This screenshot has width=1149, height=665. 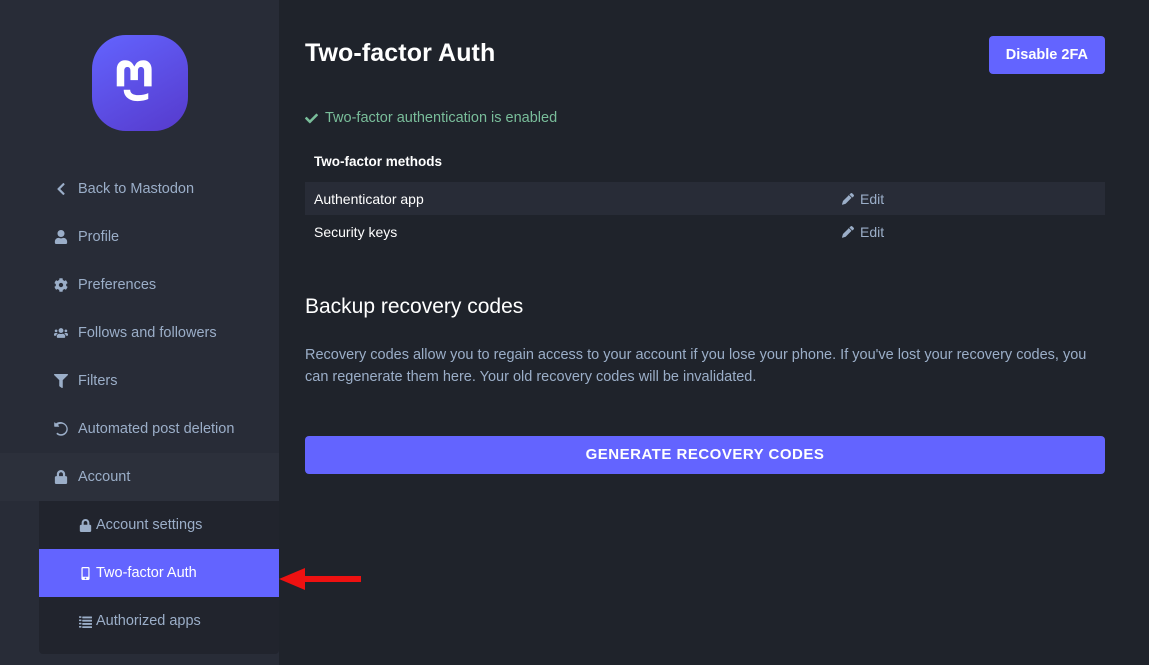 I want to click on edit-security-keys-link: Edit, so click(x=973, y=232).